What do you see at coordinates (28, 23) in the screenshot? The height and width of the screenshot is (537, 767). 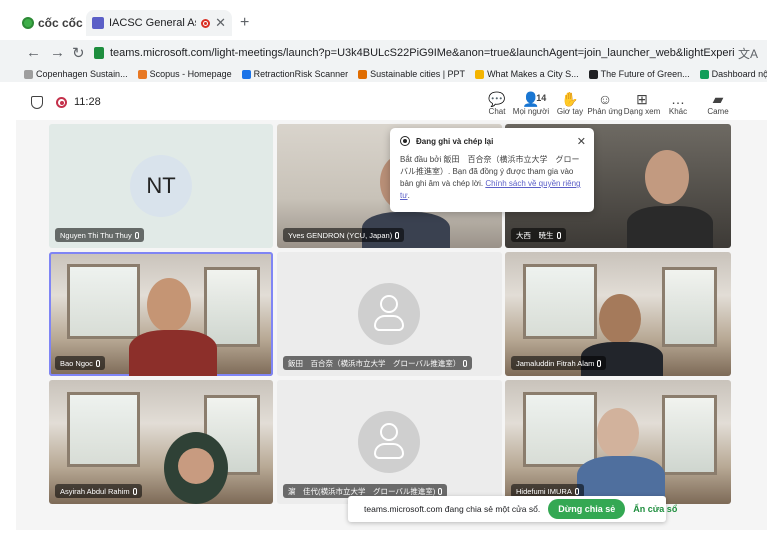 I see `coccoc-logo-icon` at bounding box center [28, 23].